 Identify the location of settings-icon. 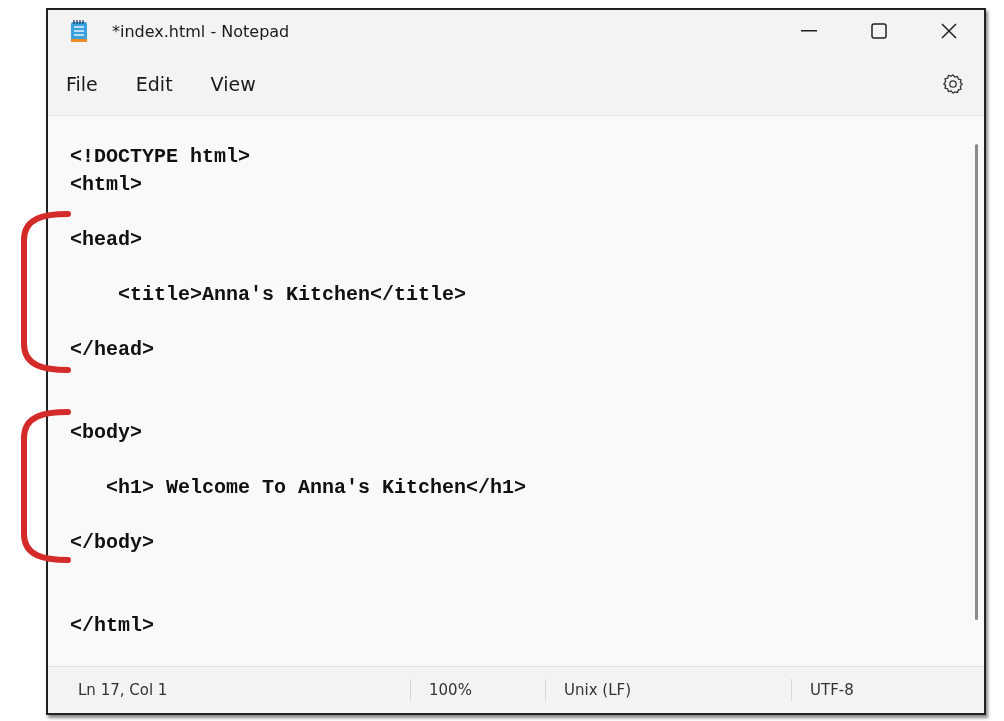
(953, 83).